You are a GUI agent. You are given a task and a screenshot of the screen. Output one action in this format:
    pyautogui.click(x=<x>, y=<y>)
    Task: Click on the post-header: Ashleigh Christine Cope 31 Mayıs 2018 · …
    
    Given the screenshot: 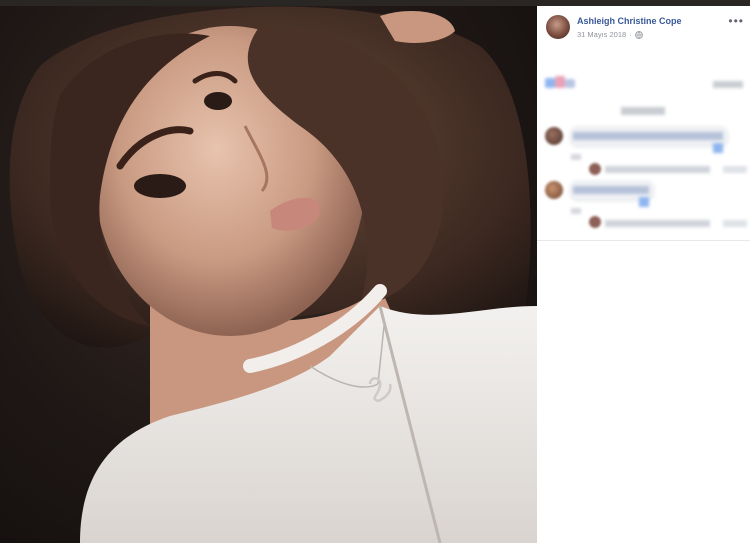 What is the action you would take?
    pyautogui.click(x=643, y=26)
    